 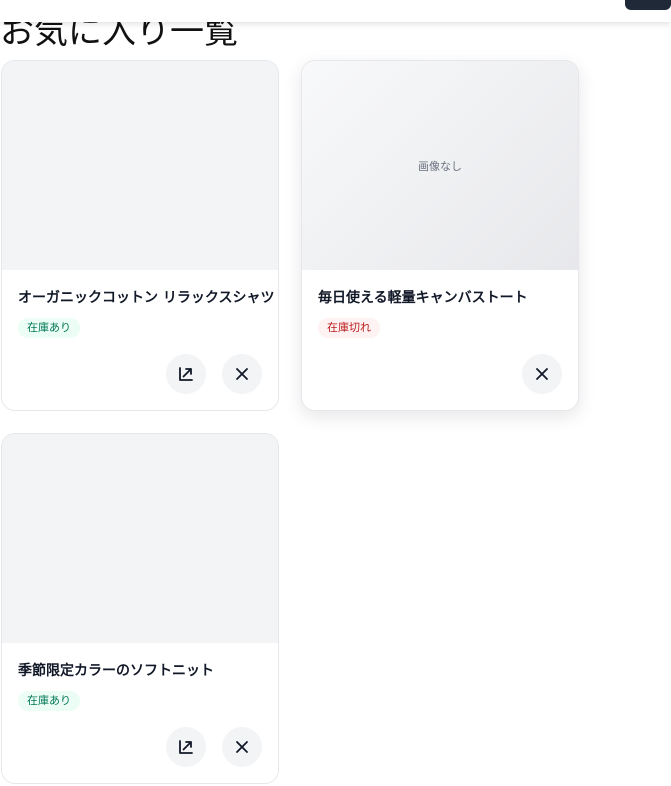 I want to click on header-button, so click(x=648, y=5).